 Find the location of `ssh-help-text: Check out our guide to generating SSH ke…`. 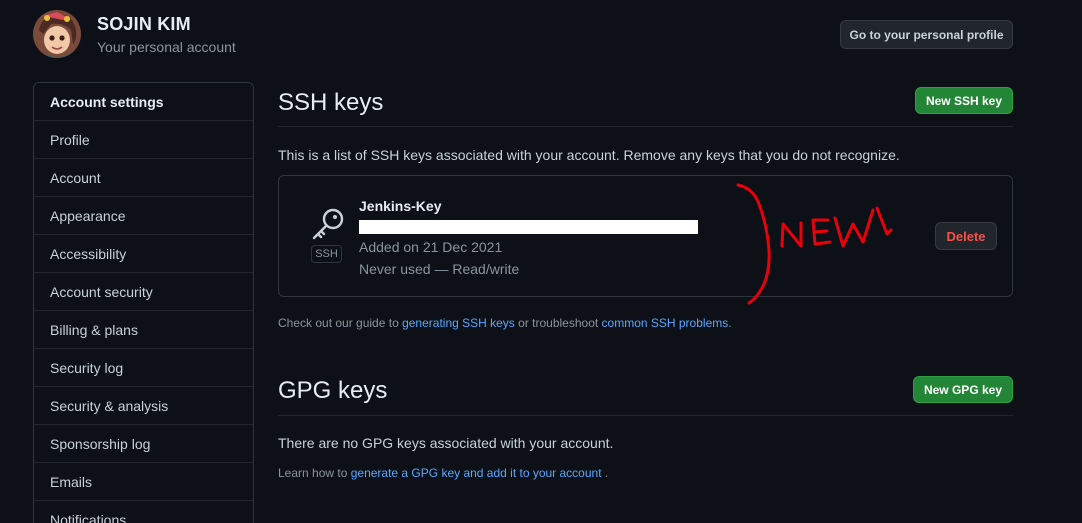

ssh-help-text: Check out our guide to generating SSH ke… is located at coordinates (505, 323).